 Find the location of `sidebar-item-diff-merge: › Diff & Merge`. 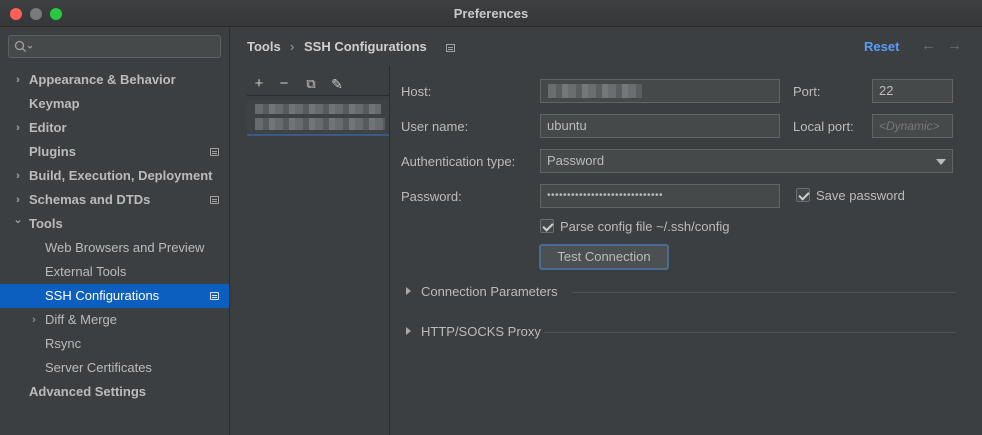

sidebar-item-diff-merge: › Diff & Merge is located at coordinates (114, 320).